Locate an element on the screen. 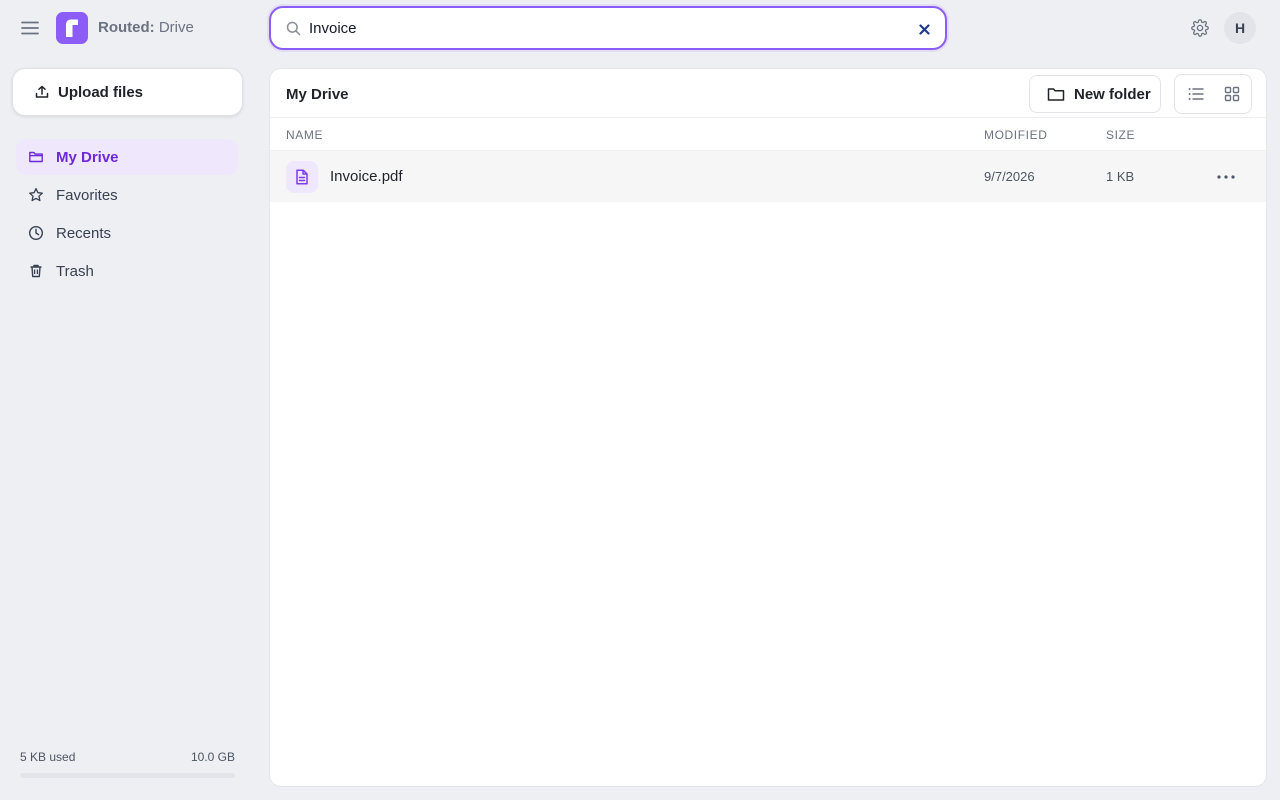 The width and height of the screenshot is (1280, 800). storage-bar is located at coordinates (127, 775).